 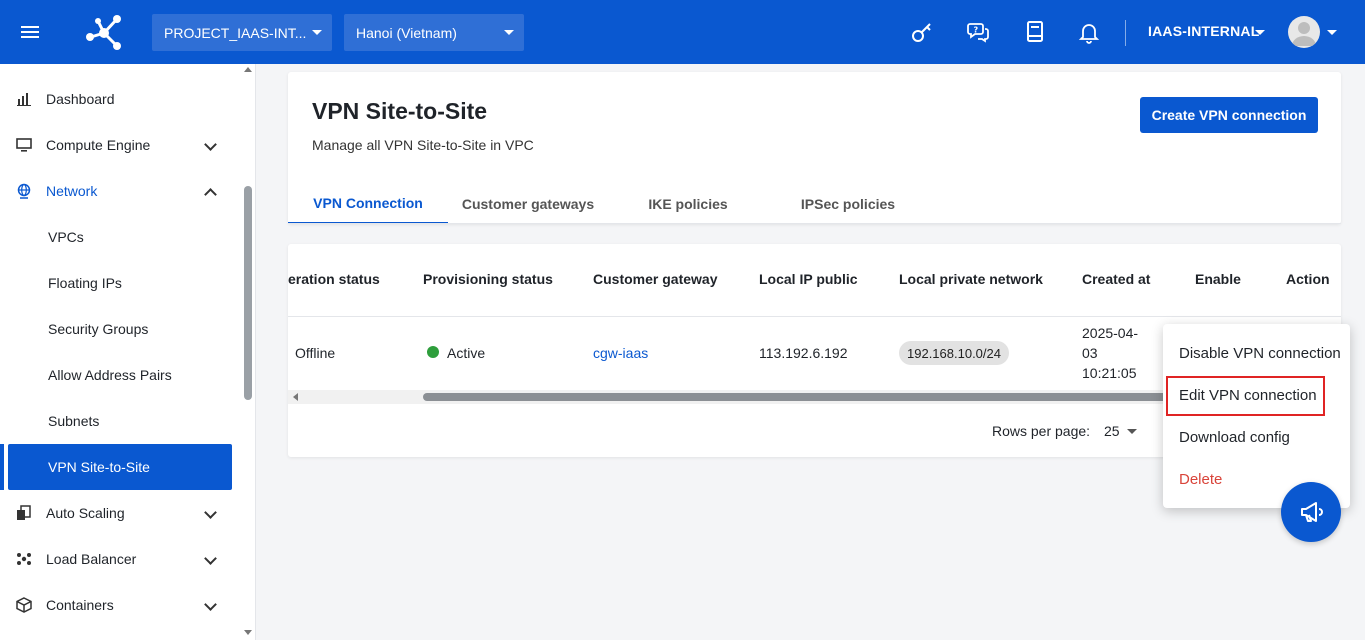 I want to click on sidebar-scrollbar-thumb, so click(x=248, y=293).